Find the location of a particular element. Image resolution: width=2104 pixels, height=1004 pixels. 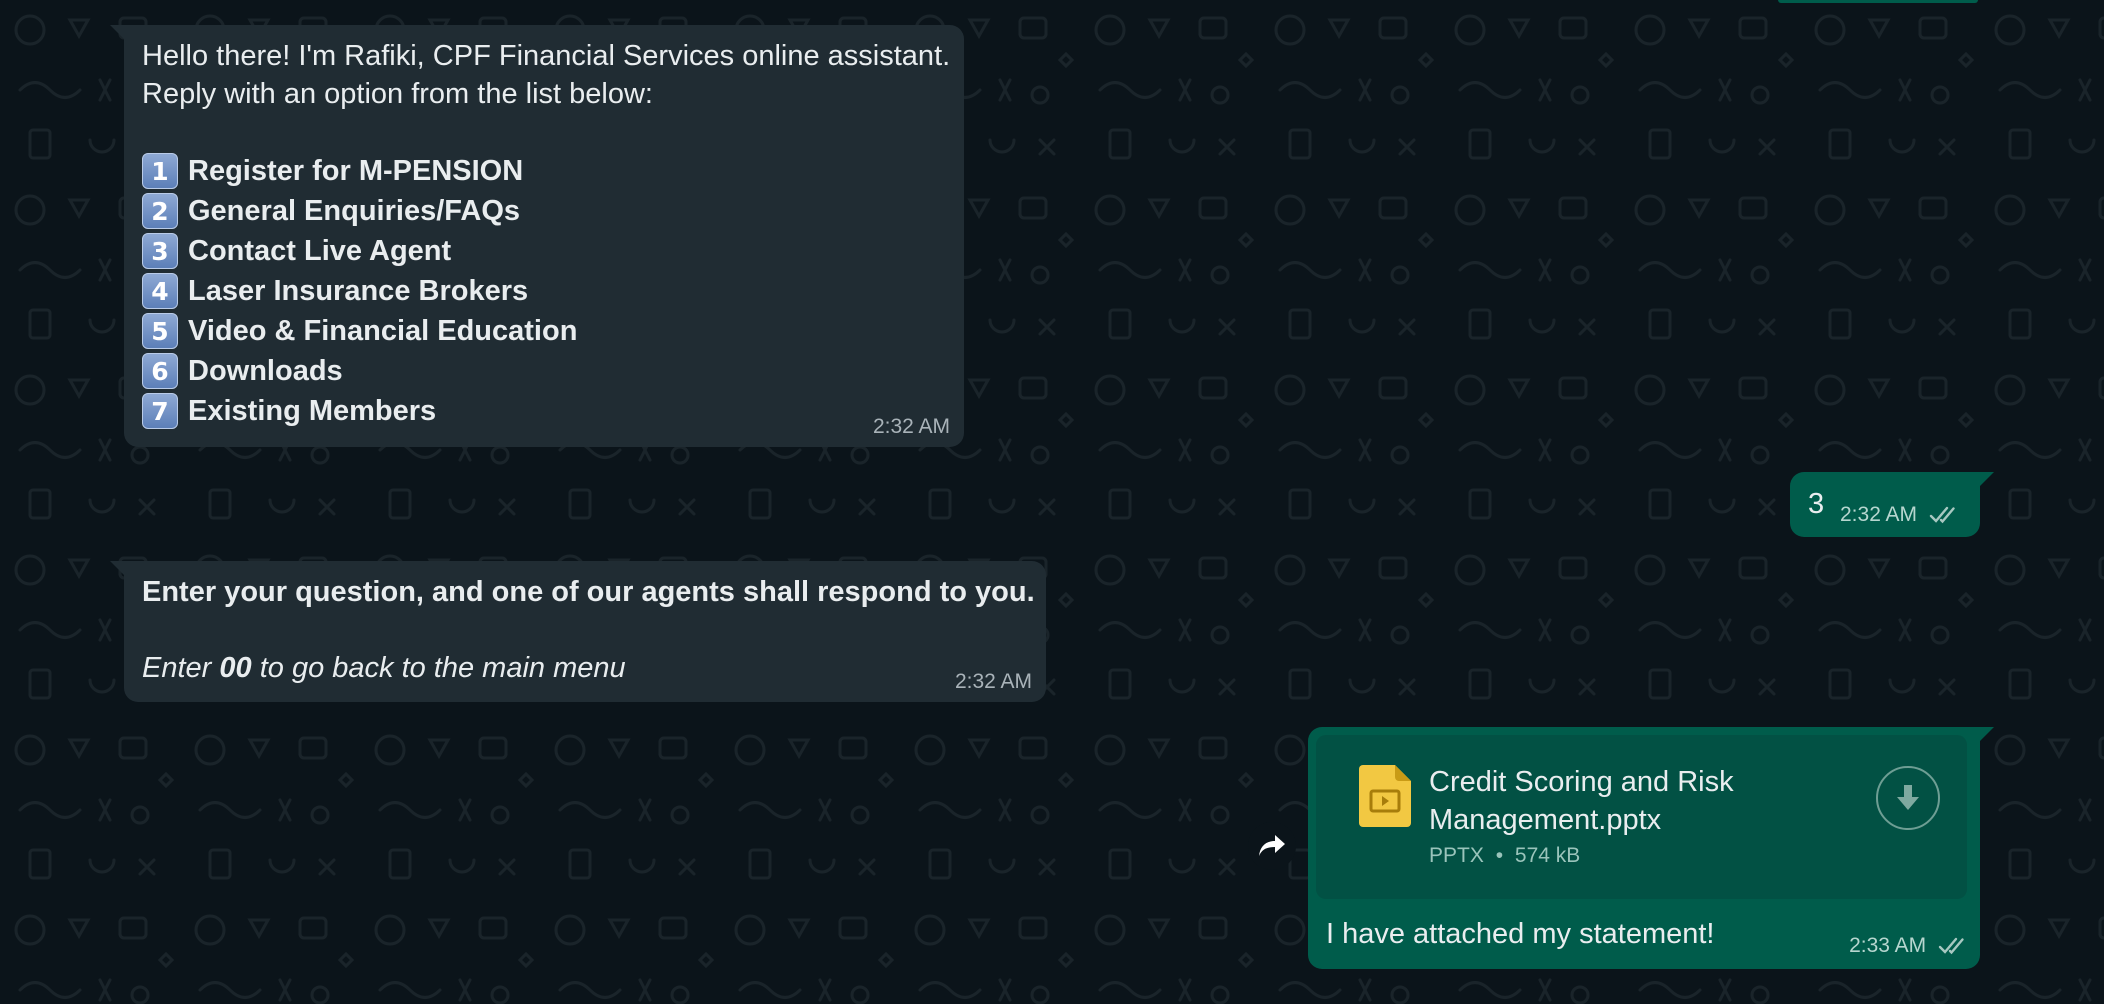

previous-message-edge is located at coordinates (1878, 1).